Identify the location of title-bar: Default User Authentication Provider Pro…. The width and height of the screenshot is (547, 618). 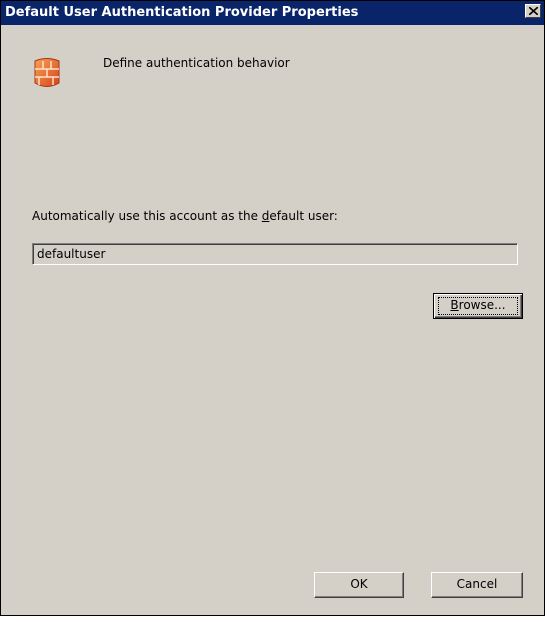
(272, 13).